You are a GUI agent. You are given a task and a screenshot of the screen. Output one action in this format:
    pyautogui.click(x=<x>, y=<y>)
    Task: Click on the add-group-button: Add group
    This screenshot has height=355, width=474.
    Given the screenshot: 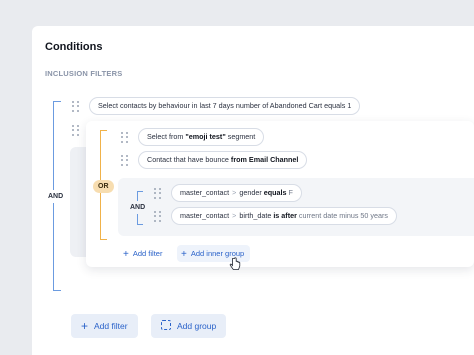 What is the action you would take?
    pyautogui.click(x=189, y=326)
    